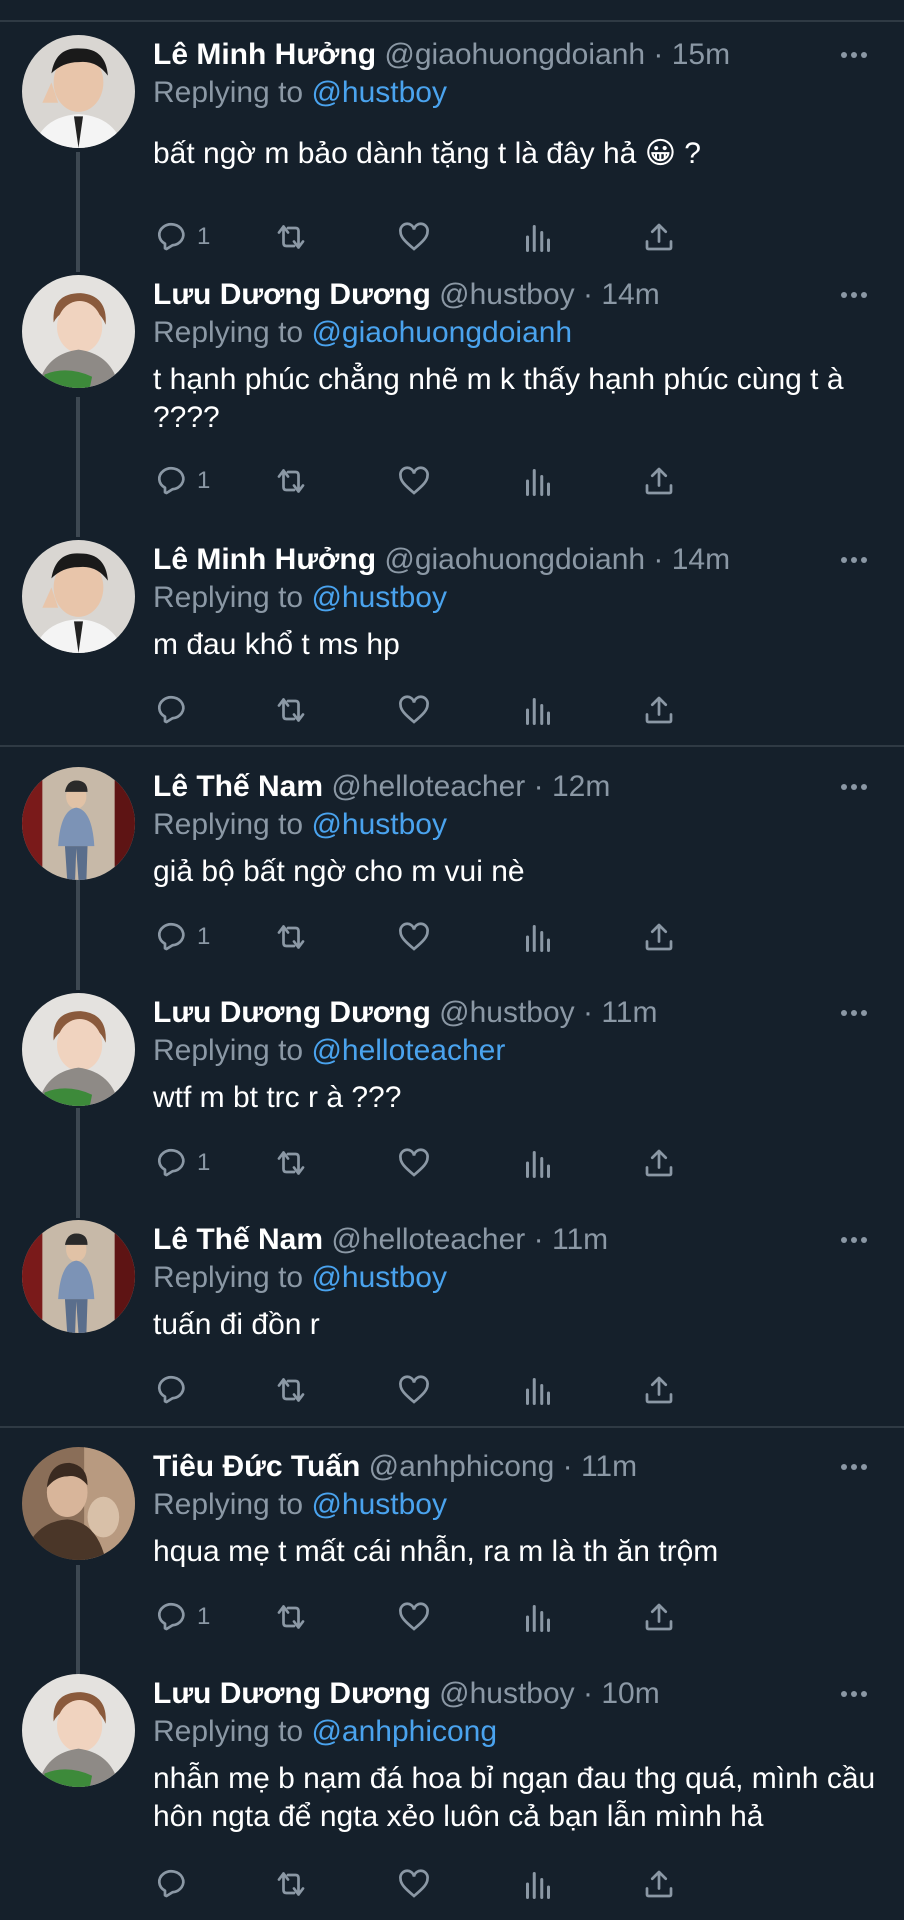 The width and height of the screenshot is (904, 1920). Describe the element at coordinates (701, 54) in the screenshot. I see `timestamp: 15m` at that location.